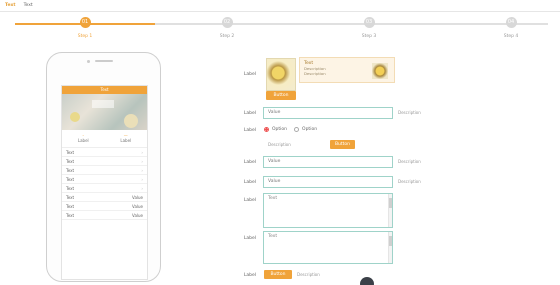 The image size is (560, 285). I want to click on description-textarea-value: Text, so click(273, 236).